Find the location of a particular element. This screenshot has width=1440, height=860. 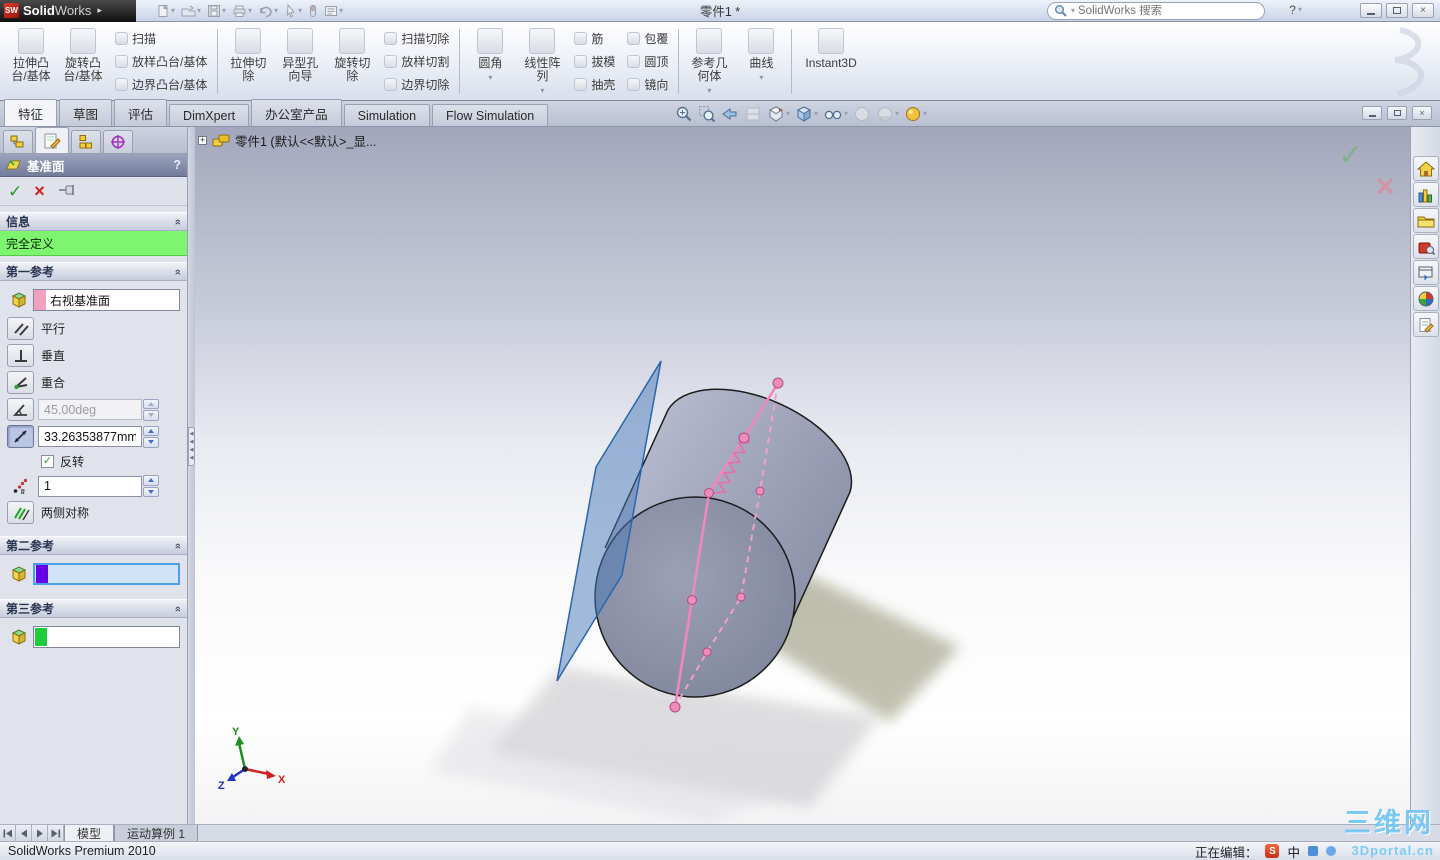

open-button: ▾ is located at coordinates (191, 11).